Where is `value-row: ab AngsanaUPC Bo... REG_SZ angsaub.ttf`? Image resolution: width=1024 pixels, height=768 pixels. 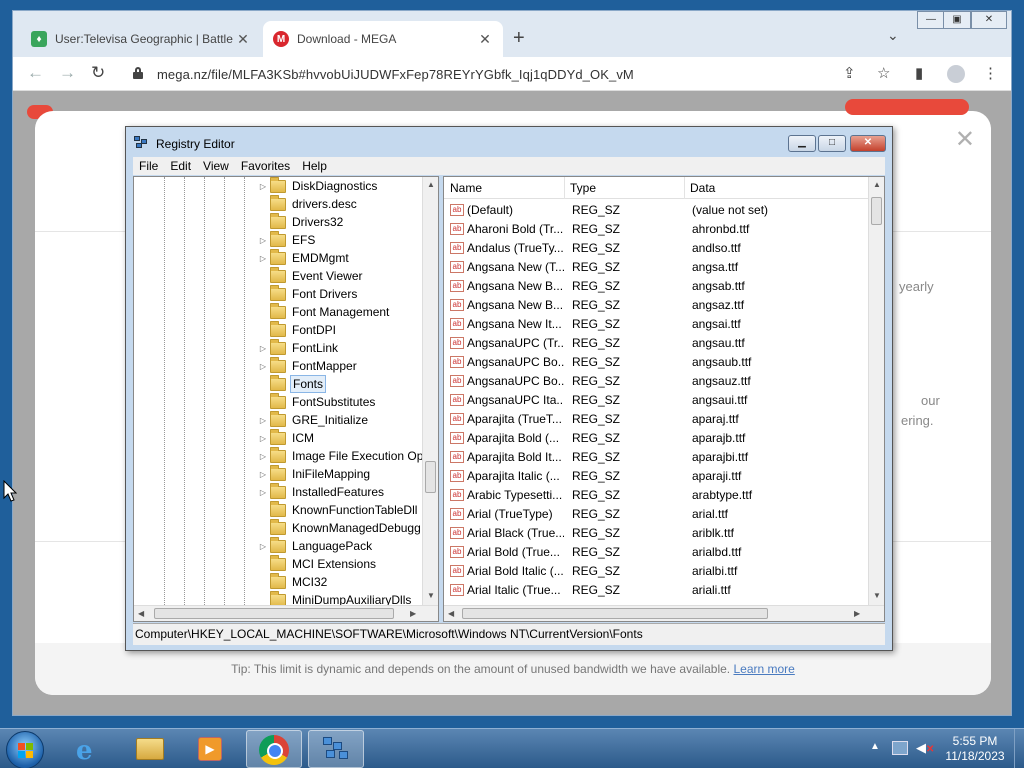 value-row: ab AngsanaUPC Bo... REG_SZ angsaub.ttf is located at coordinates (656, 362).